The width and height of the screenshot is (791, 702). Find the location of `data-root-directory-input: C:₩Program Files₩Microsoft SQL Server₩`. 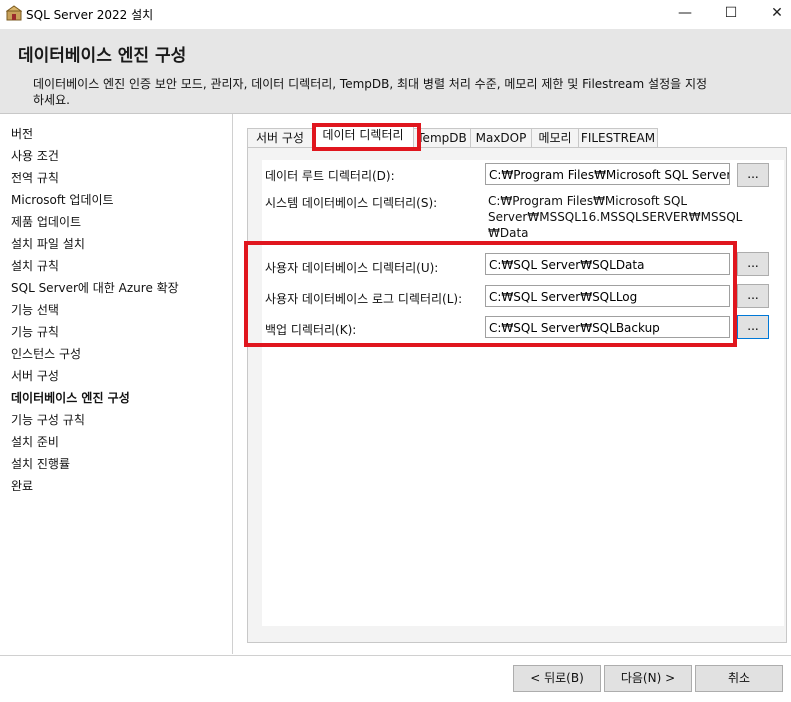

data-root-directory-input: C:₩Program Files₩Microsoft SQL Server₩ is located at coordinates (607, 174).